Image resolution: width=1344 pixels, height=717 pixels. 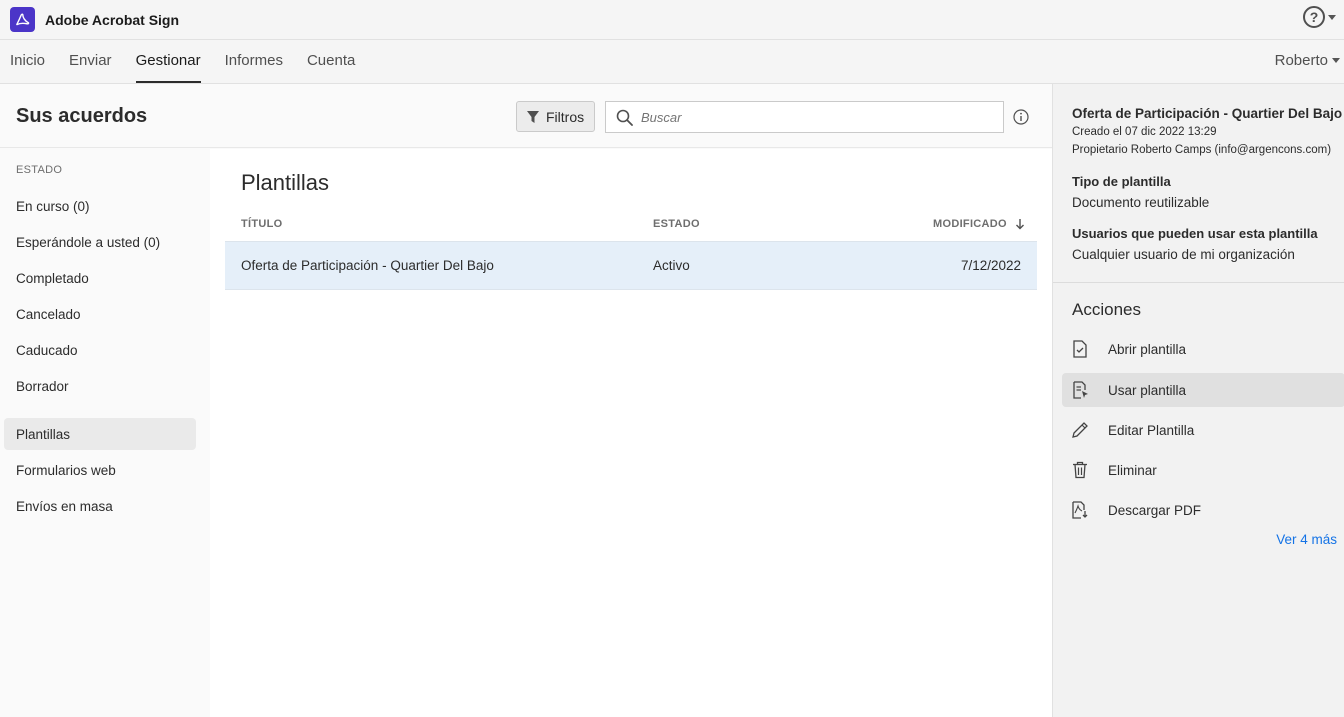 I want to click on sidebar-item-plantillas: Plantillas, so click(x=100, y=434).